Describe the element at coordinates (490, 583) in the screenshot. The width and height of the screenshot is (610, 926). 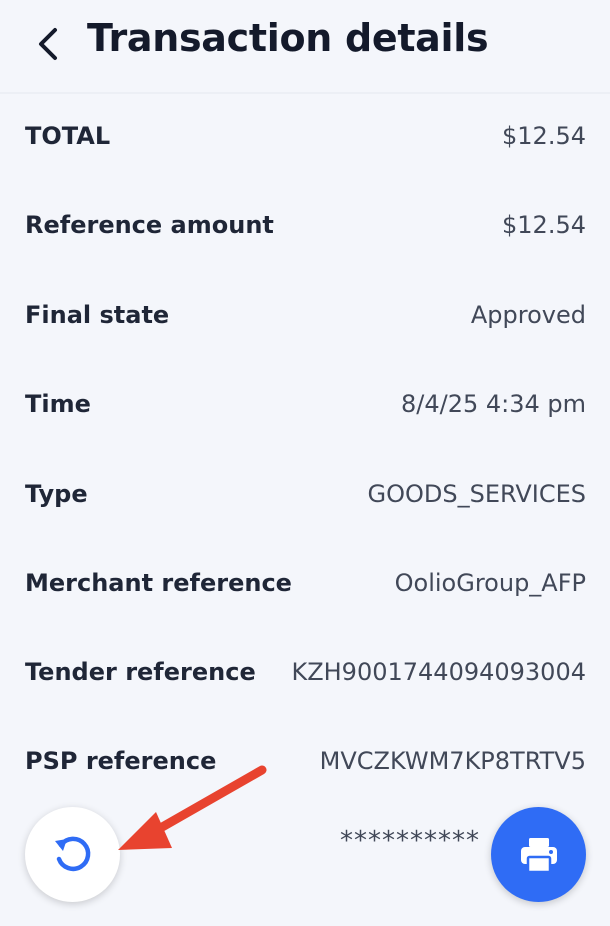
I see `detail-value: OolioGroup_AFP` at that location.